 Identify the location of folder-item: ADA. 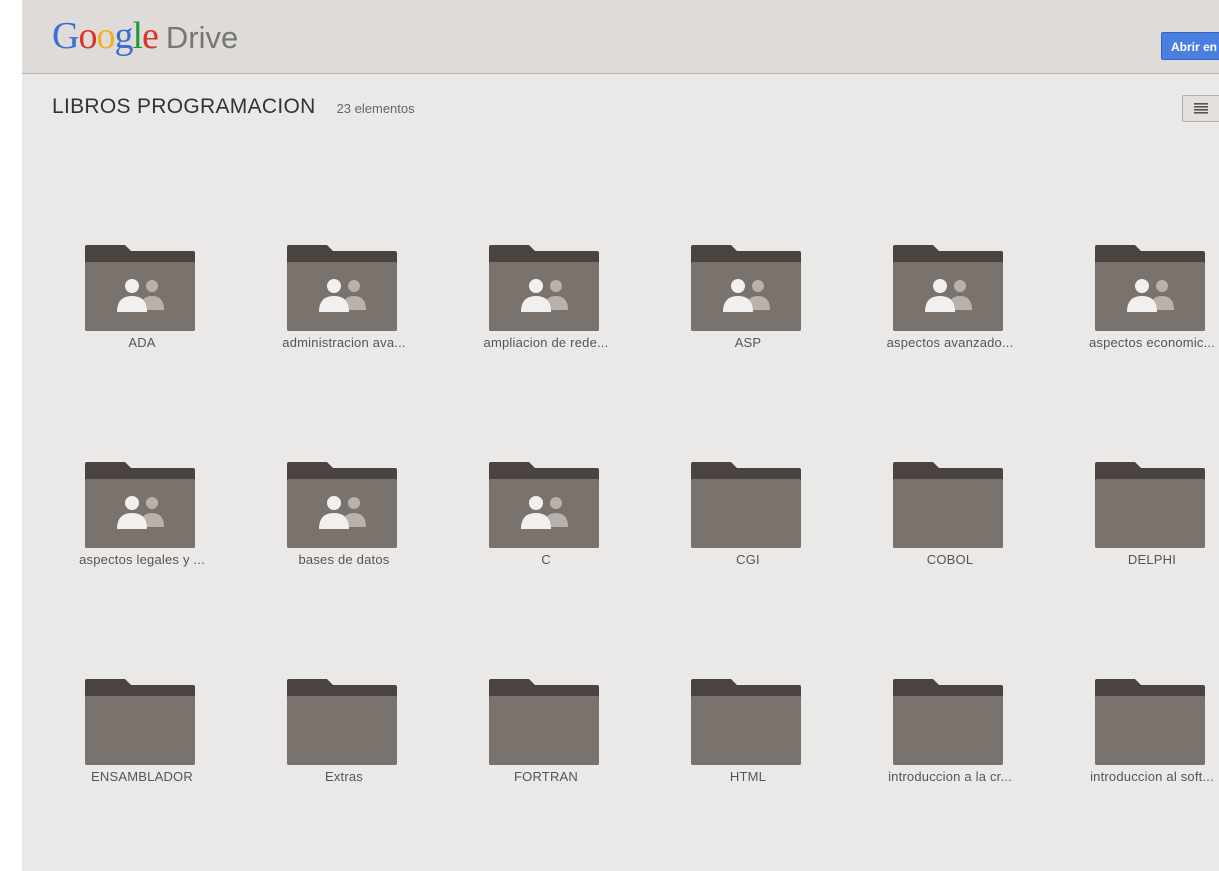
(143, 320).